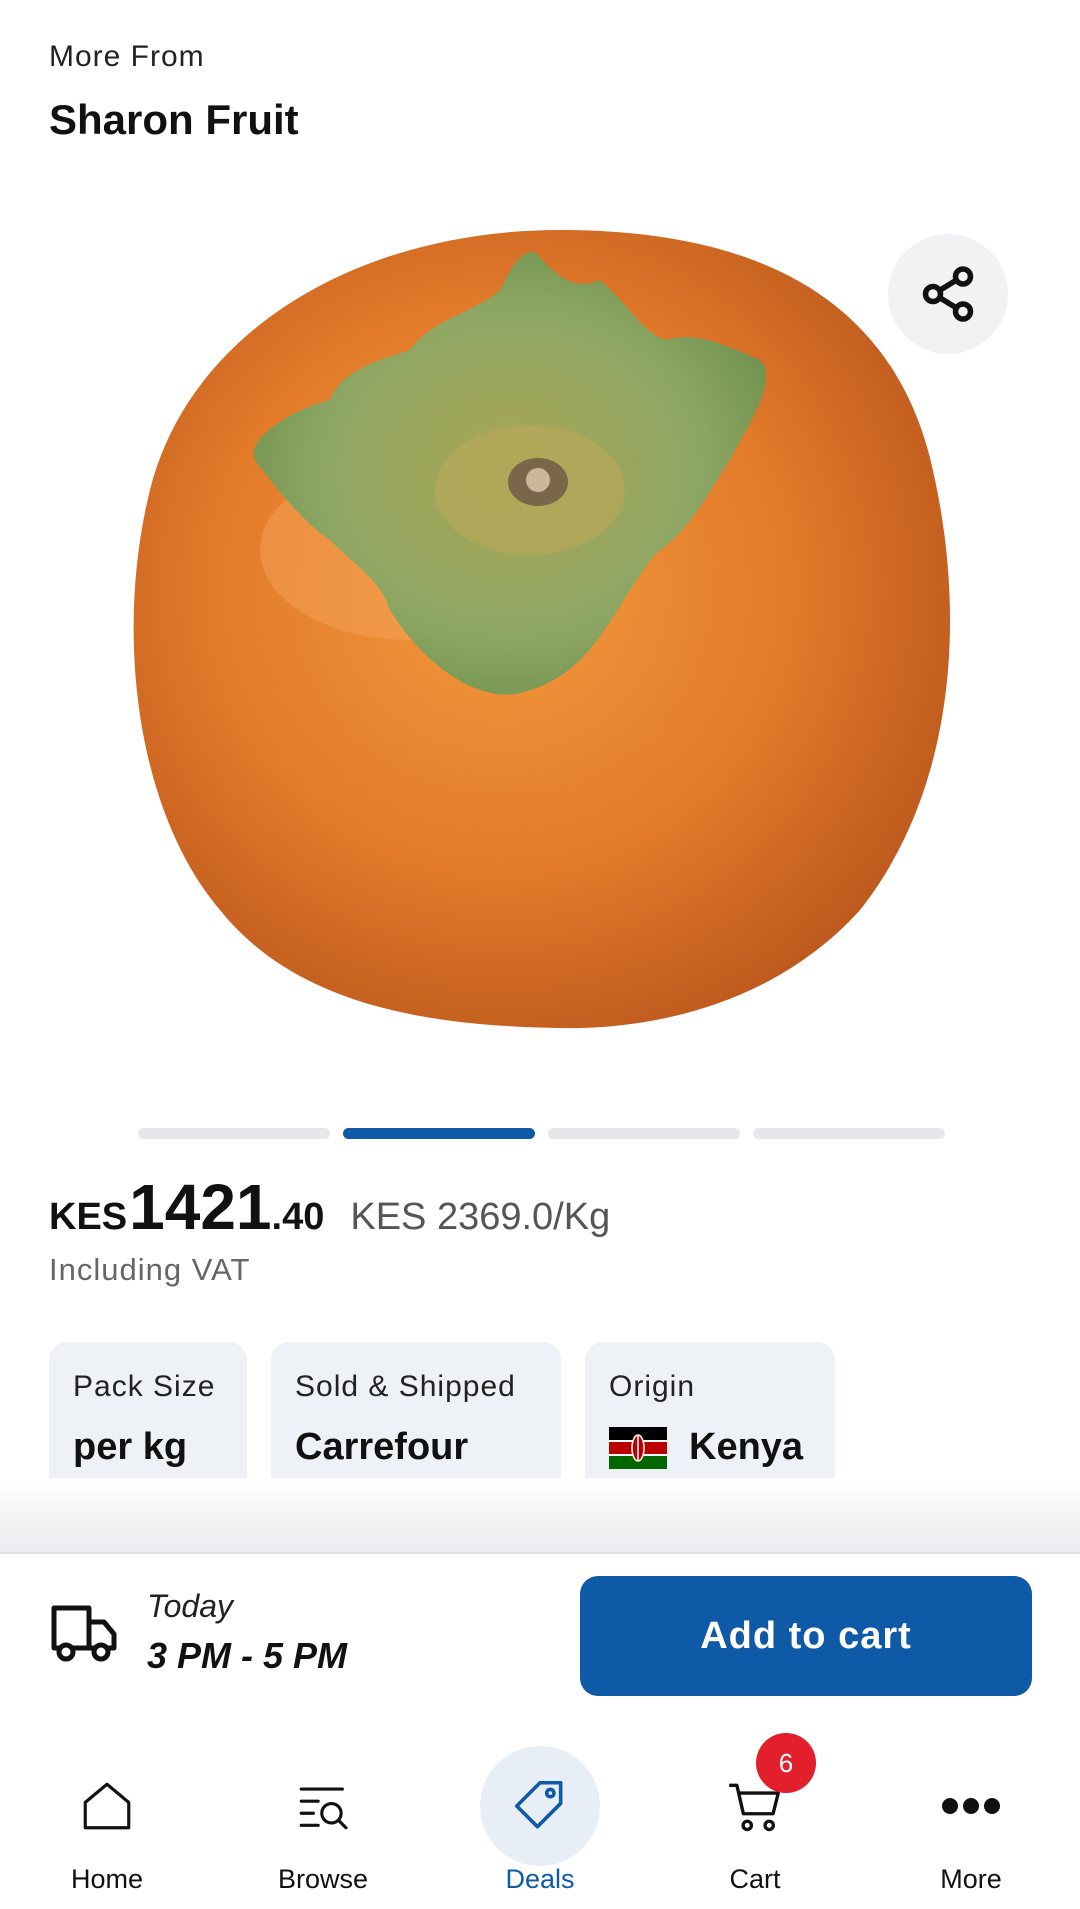  What do you see at coordinates (247, 1655) in the screenshot?
I see `delivery-time: 3 PM - 5 PM` at bounding box center [247, 1655].